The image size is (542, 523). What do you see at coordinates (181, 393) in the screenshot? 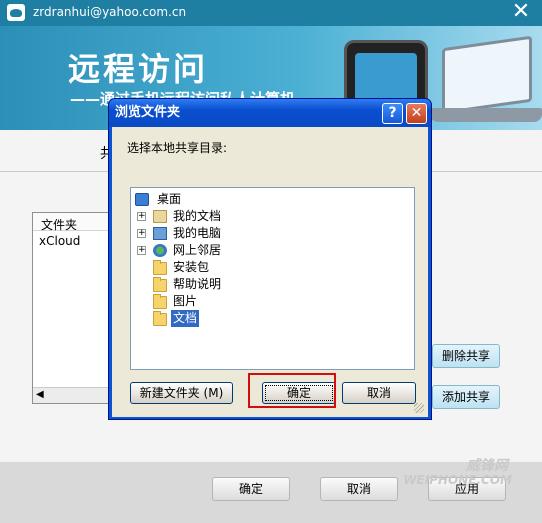
I see `new-folder-button: 新建文件夹 (M)` at bounding box center [181, 393].